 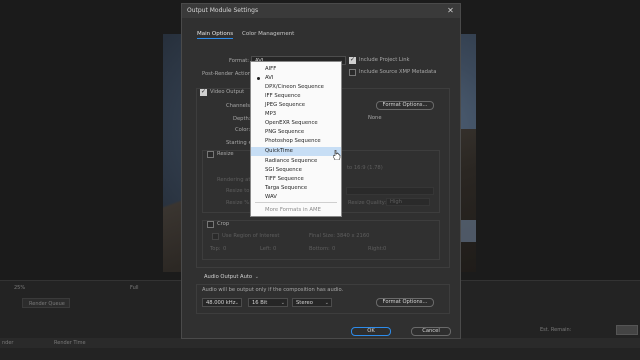 What do you see at coordinates (352, 72) in the screenshot?
I see `include-xmp-checkbox` at bounding box center [352, 72].